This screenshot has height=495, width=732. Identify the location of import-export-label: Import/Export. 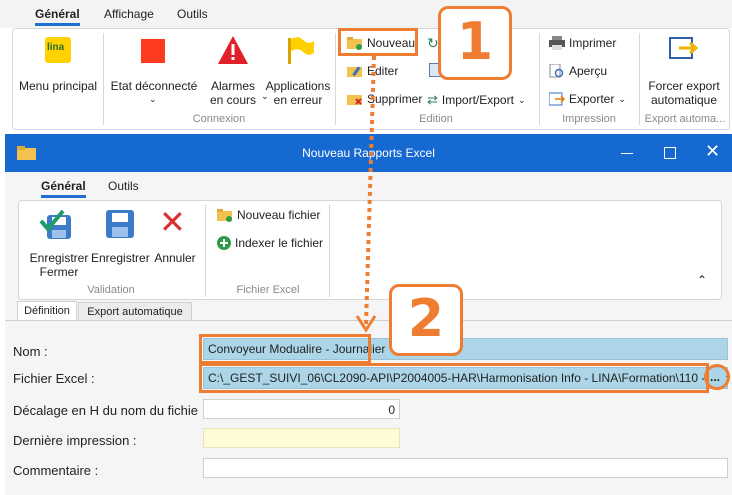
(477, 100).